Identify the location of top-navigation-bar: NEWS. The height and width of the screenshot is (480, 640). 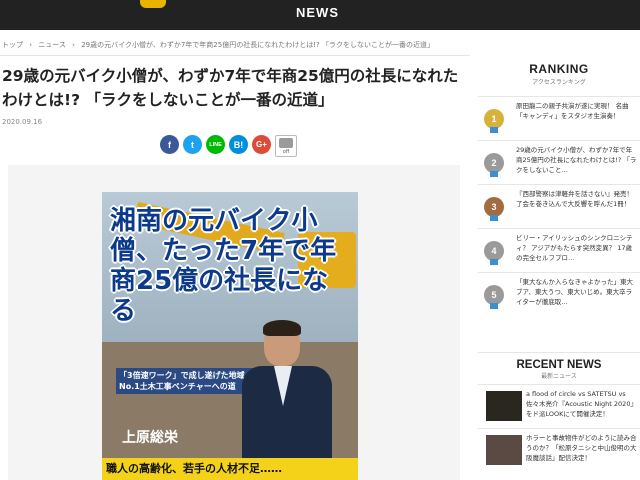
(320, 15).